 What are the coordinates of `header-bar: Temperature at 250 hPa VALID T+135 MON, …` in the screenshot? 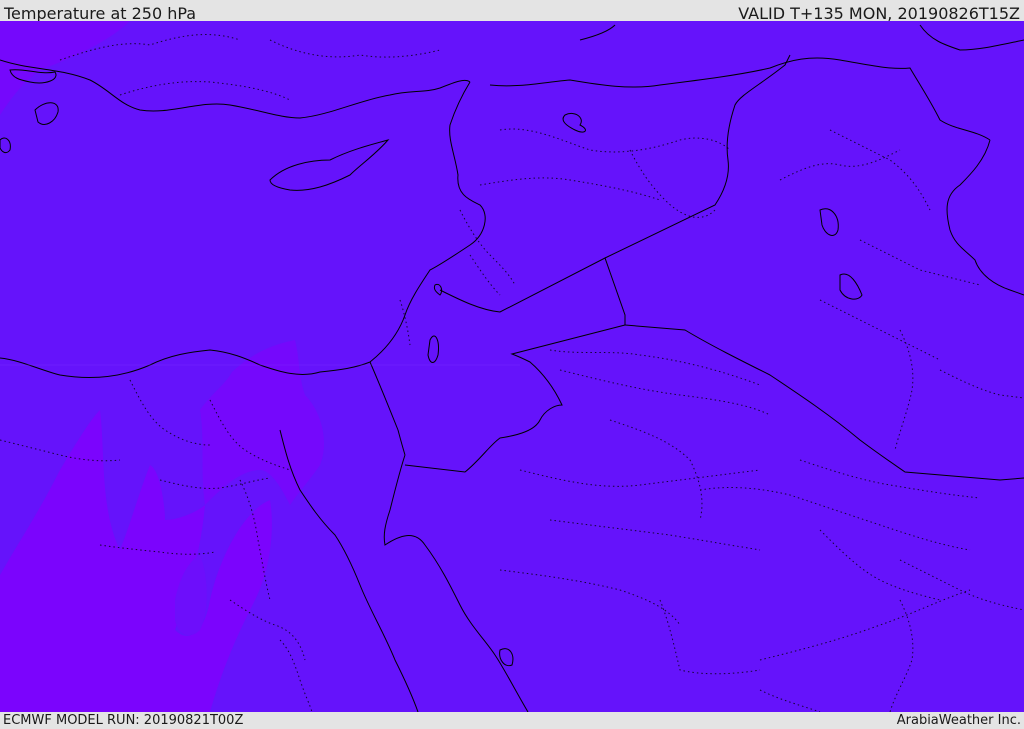 It's located at (512, 11).